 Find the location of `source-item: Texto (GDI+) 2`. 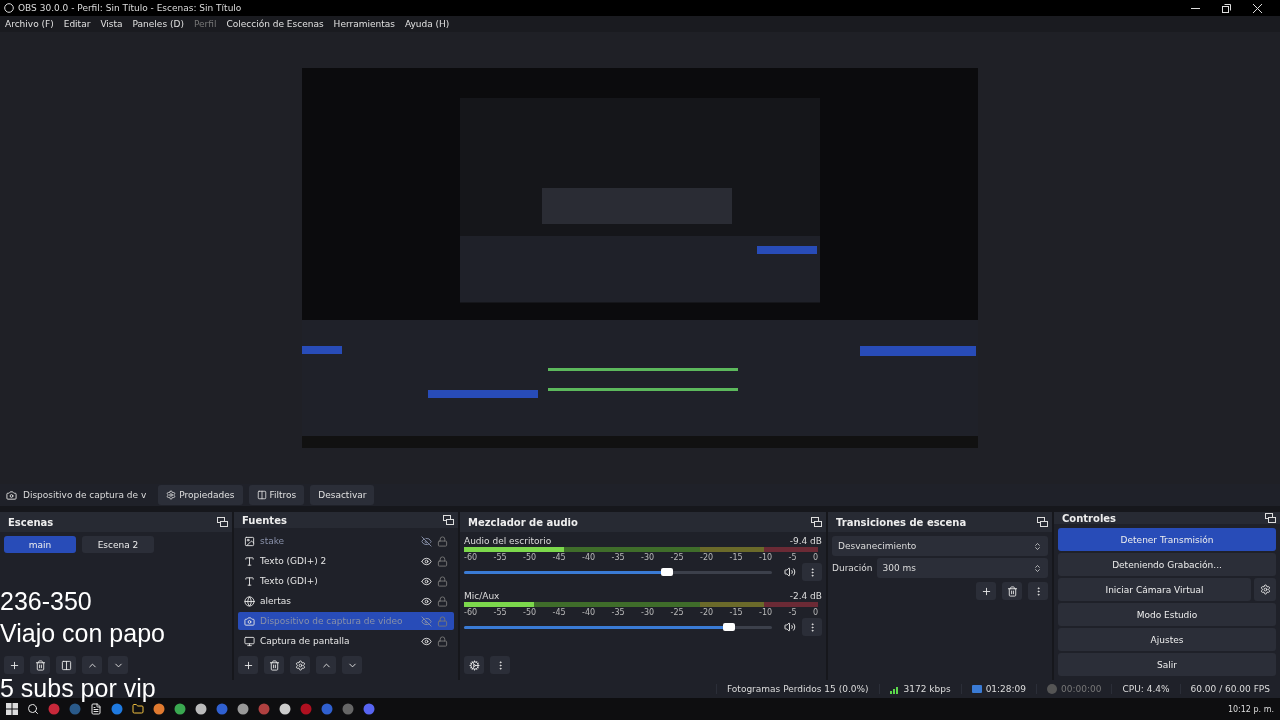

source-item: Texto (GDI+) 2 is located at coordinates (346, 561).